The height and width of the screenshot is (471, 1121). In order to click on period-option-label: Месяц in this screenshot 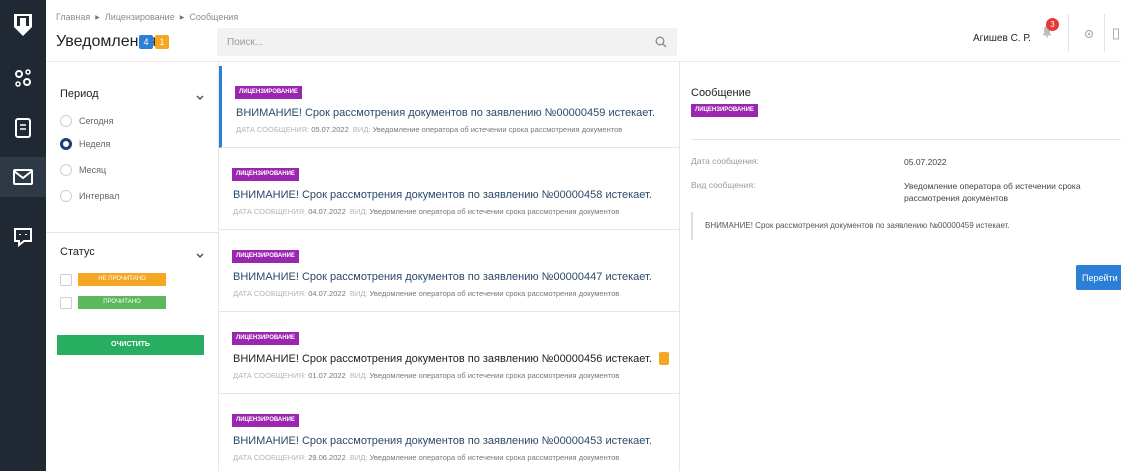, I will do `click(93, 170)`.